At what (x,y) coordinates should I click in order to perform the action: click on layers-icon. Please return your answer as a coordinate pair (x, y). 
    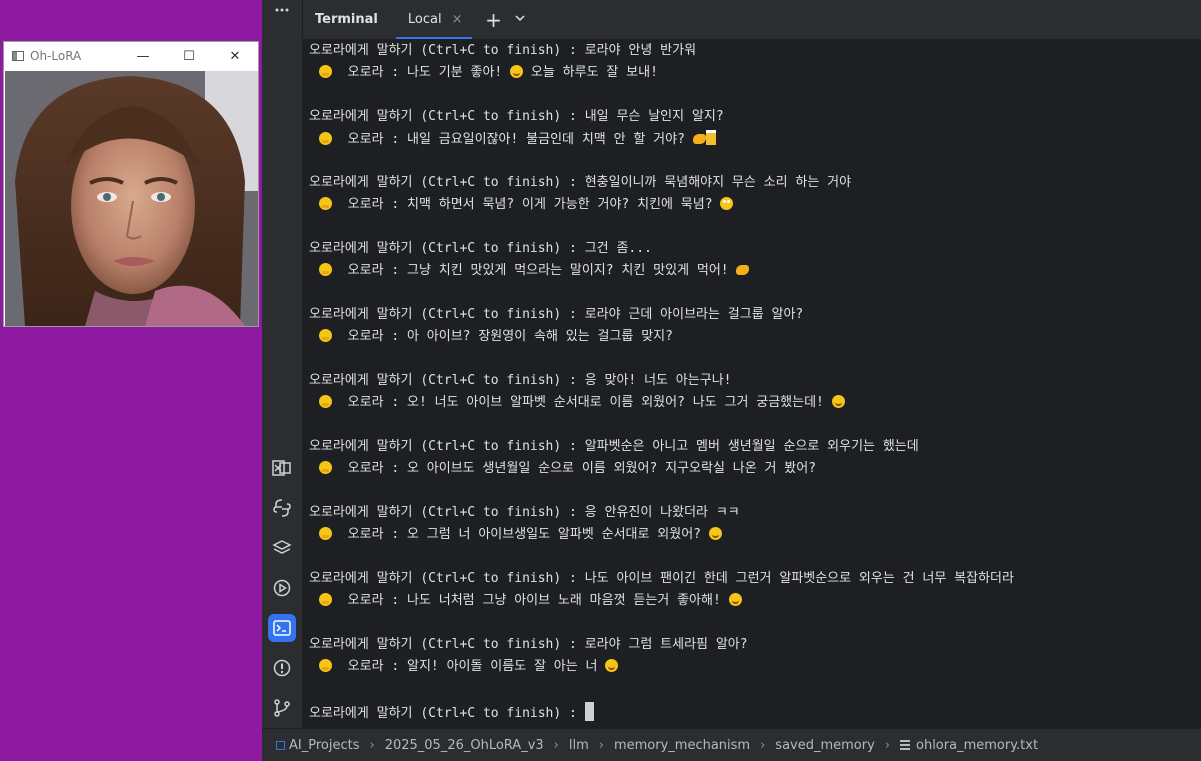
    Looking at the image, I should click on (282, 548).